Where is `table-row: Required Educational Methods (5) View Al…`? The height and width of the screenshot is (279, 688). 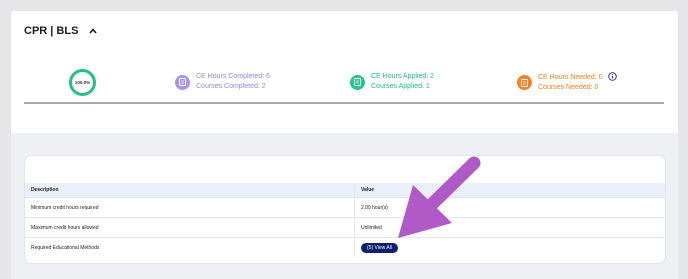 table-row: Required Educational Methods (5) View Al… is located at coordinates (345, 247).